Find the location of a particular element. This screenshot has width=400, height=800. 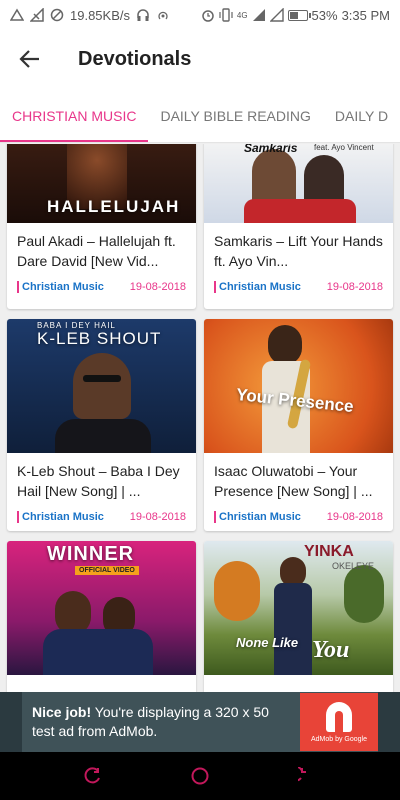

admob-logo: AdMob by Google is located at coordinates (339, 722).